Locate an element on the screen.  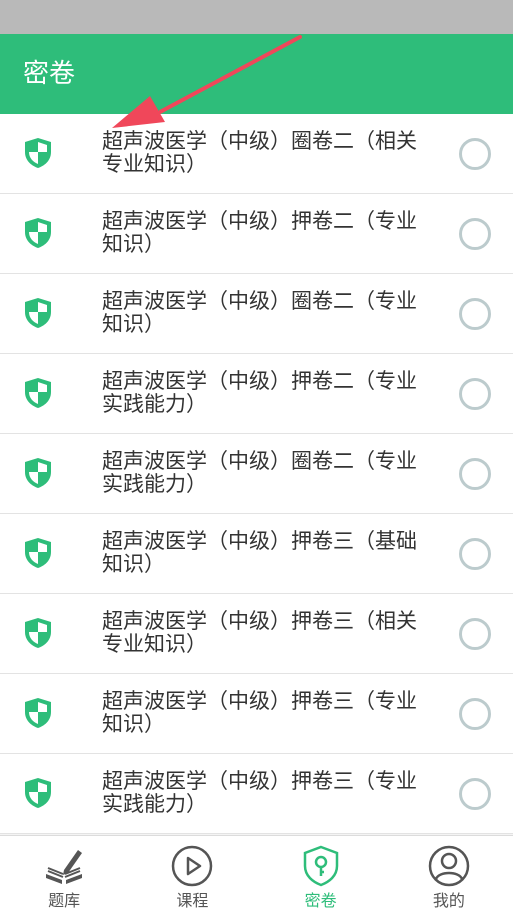
list-item: 超声波医学（中级）圈卷二（相关专业知识） is located at coordinates (256, 154).